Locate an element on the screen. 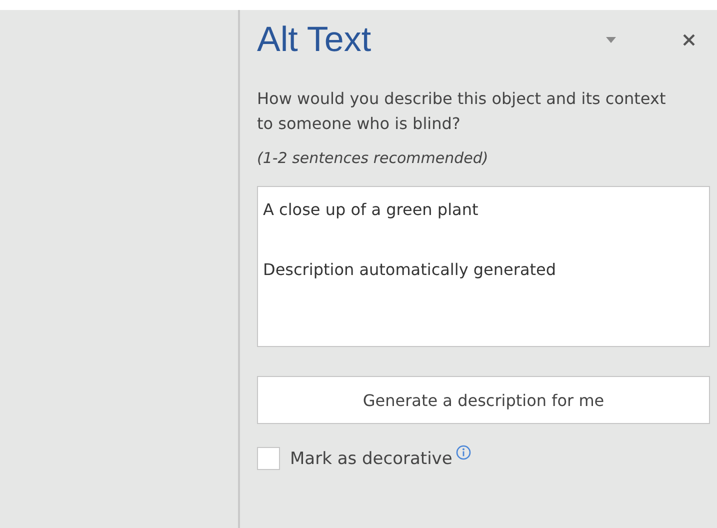 The height and width of the screenshot is (528, 717). checkbox-label: Mark as decorative is located at coordinates (371, 458).